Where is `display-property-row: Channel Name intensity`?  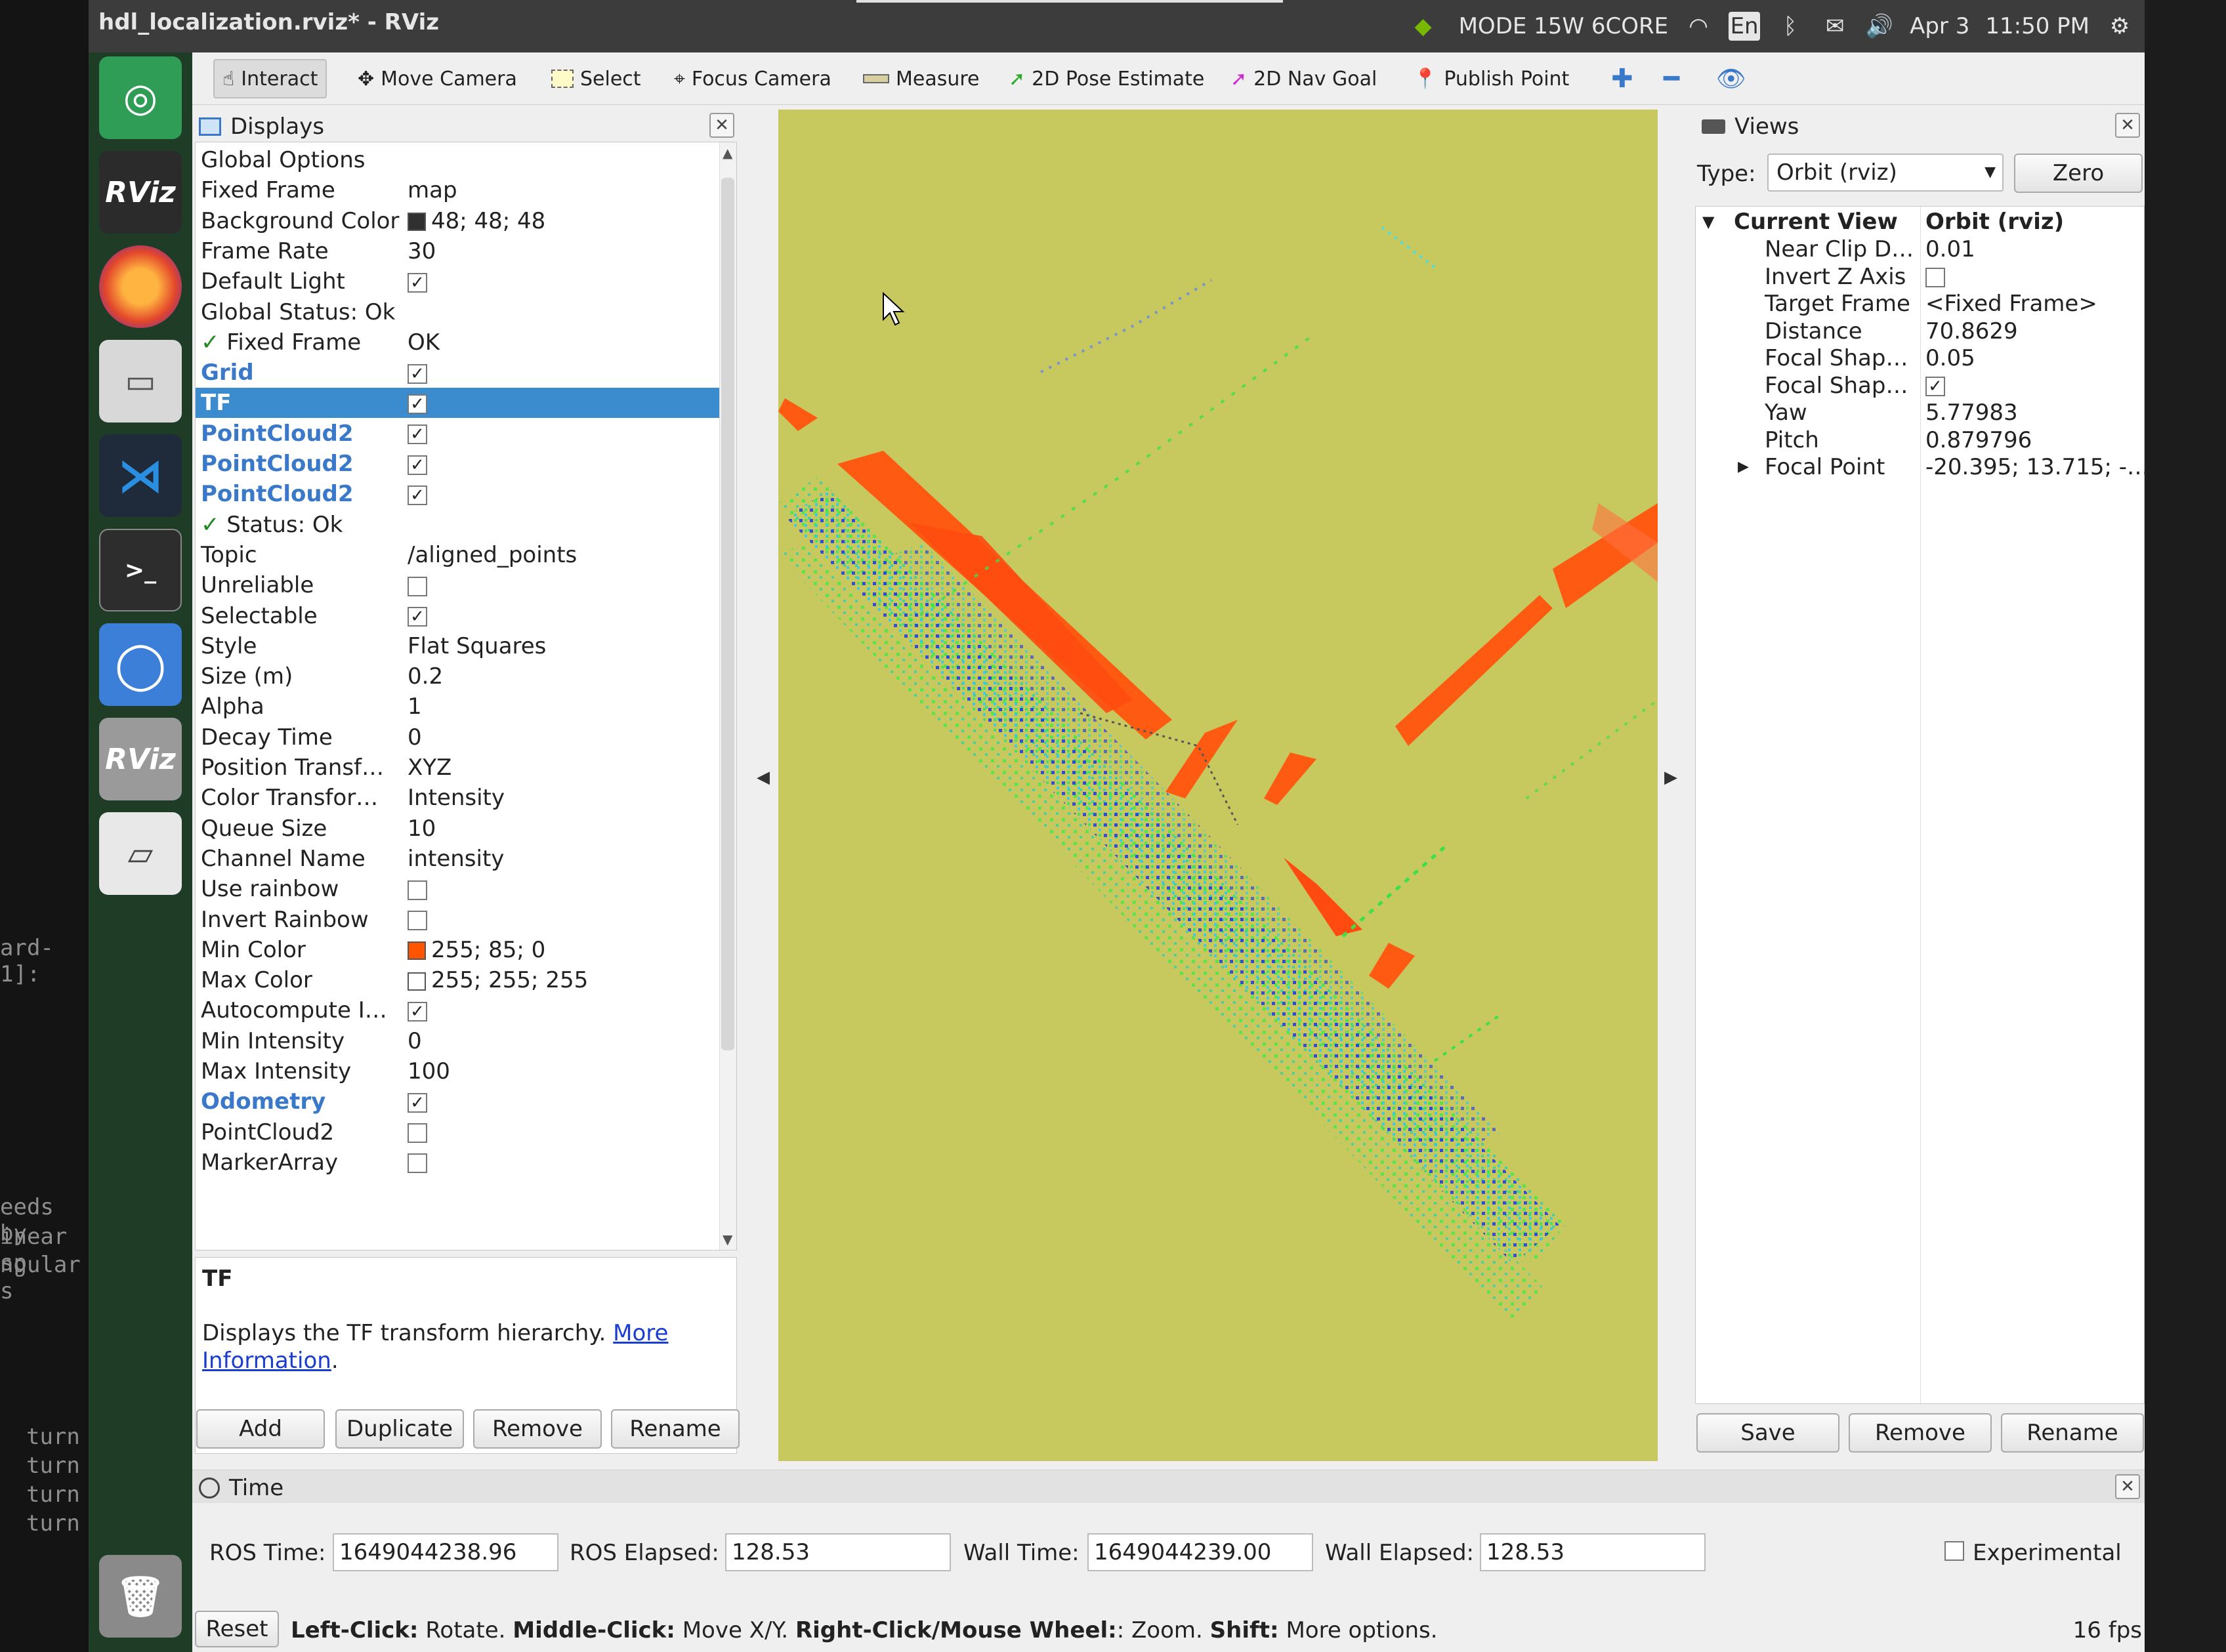 display-property-row: Channel Name intensity is located at coordinates (458, 859).